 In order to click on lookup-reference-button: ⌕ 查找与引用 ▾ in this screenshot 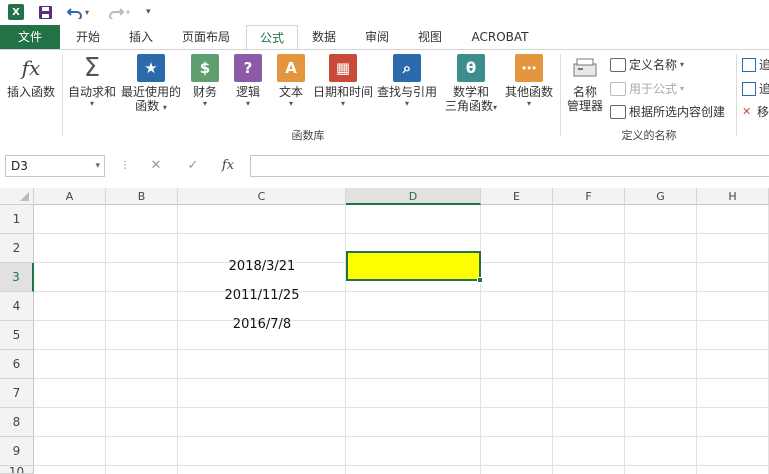, I will do `click(407, 81)`.